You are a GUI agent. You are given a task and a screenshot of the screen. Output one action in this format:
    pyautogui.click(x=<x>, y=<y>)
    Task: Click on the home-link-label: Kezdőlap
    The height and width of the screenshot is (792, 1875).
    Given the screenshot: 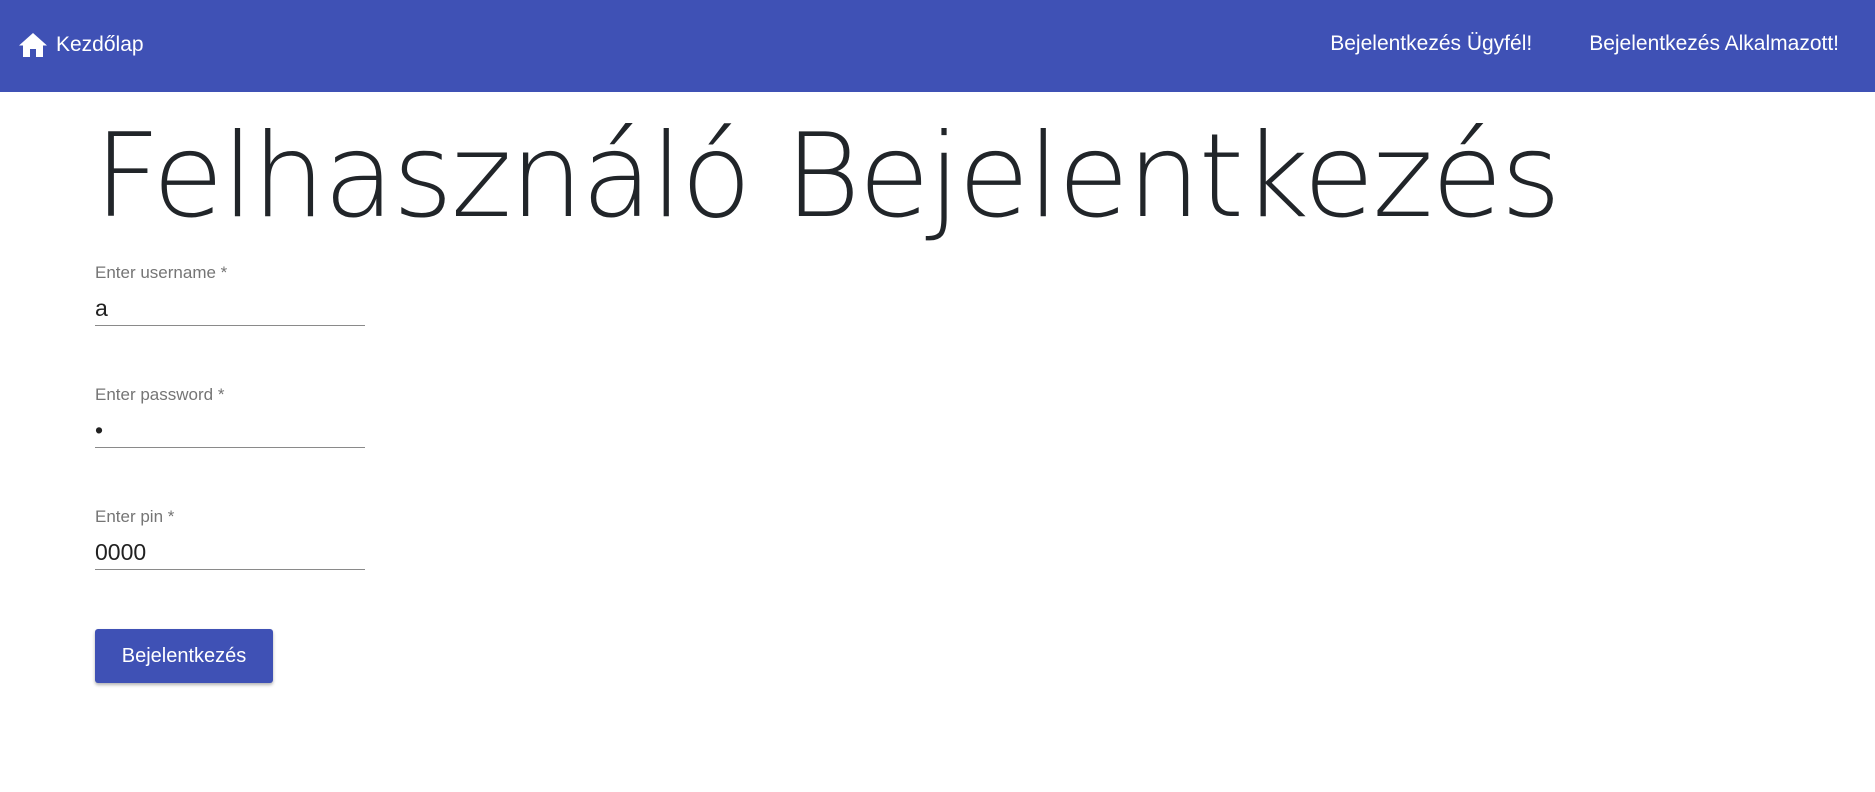 What is the action you would take?
    pyautogui.click(x=100, y=44)
    